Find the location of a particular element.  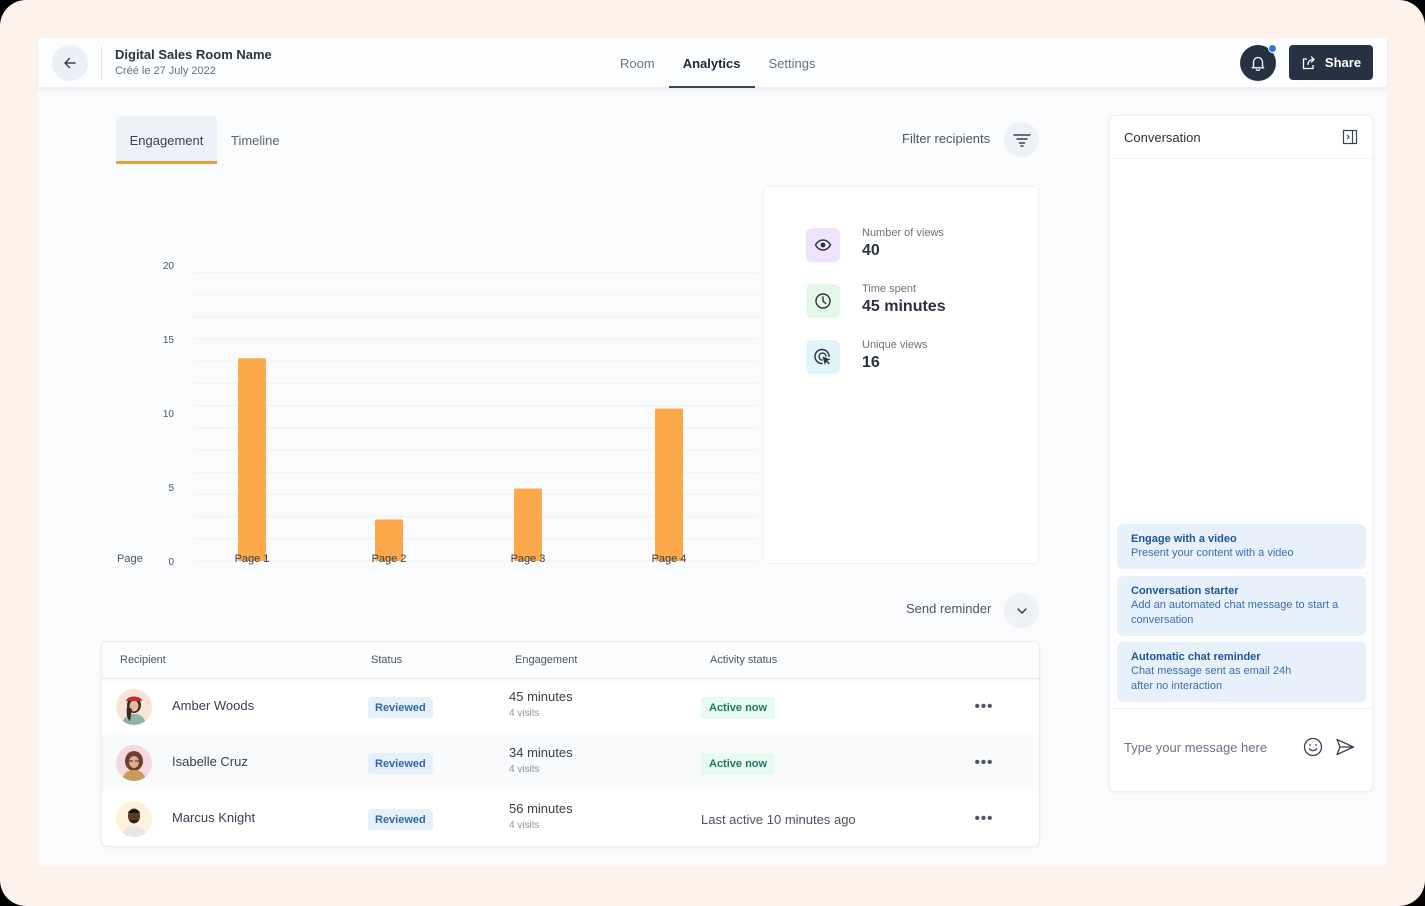

chevron-down-icon is located at coordinates (1021, 610).